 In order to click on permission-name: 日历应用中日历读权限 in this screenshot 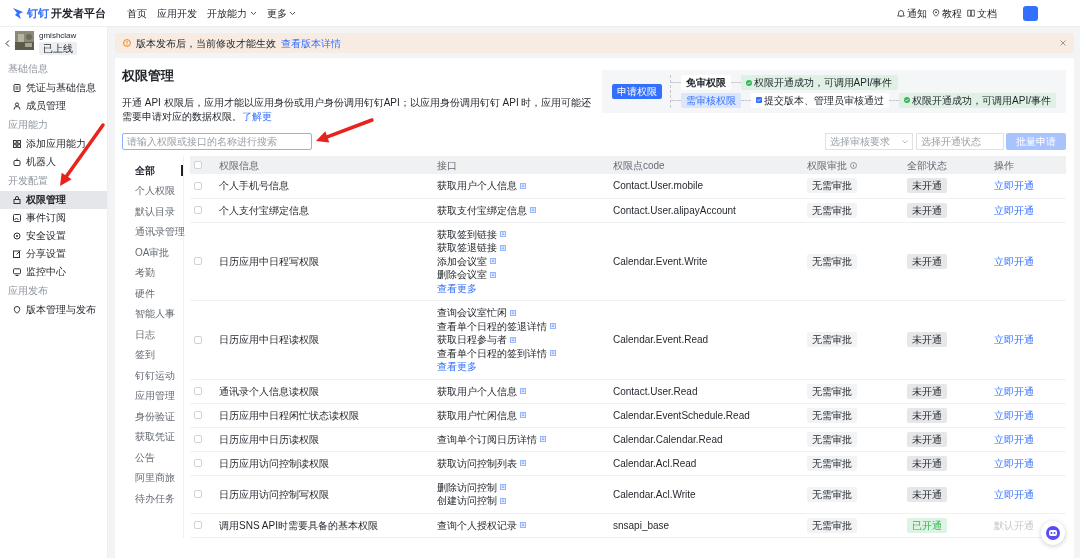, I will do `click(269, 439)`.